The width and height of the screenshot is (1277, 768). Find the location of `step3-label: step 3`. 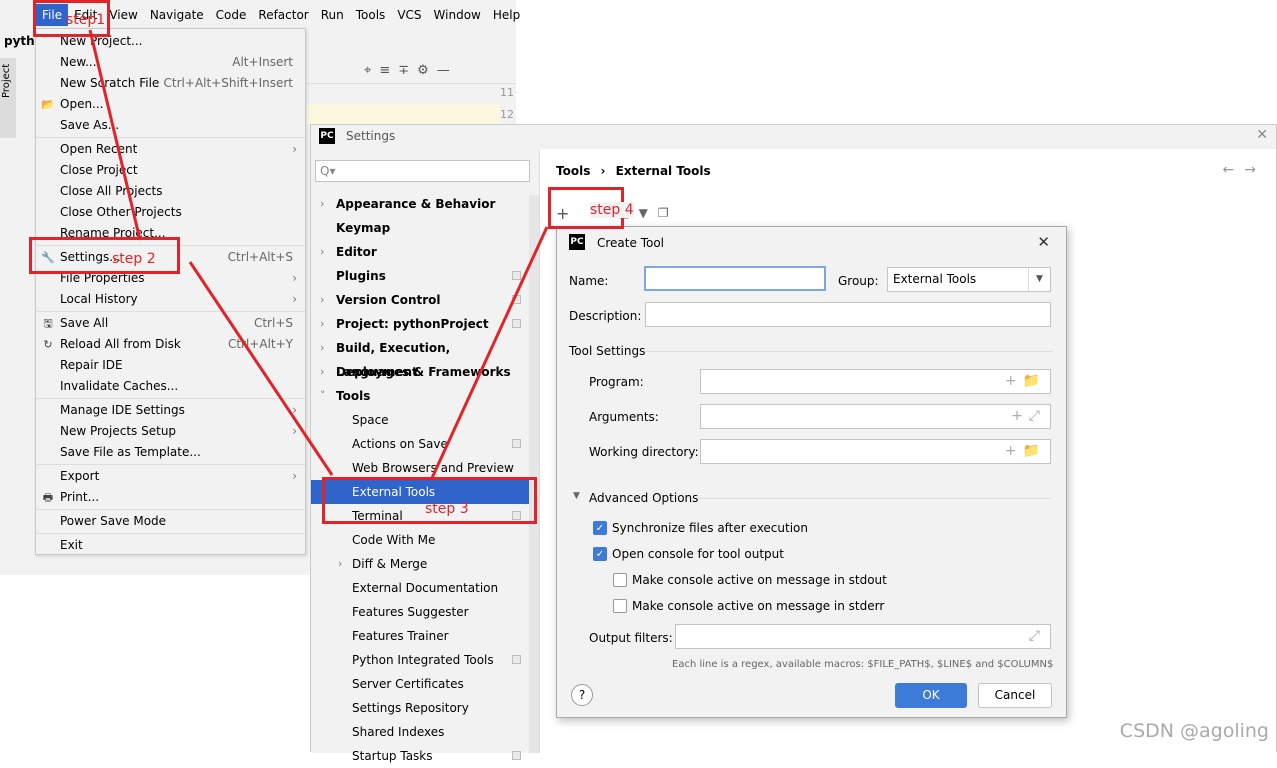

step3-label: step 3 is located at coordinates (447, 509).